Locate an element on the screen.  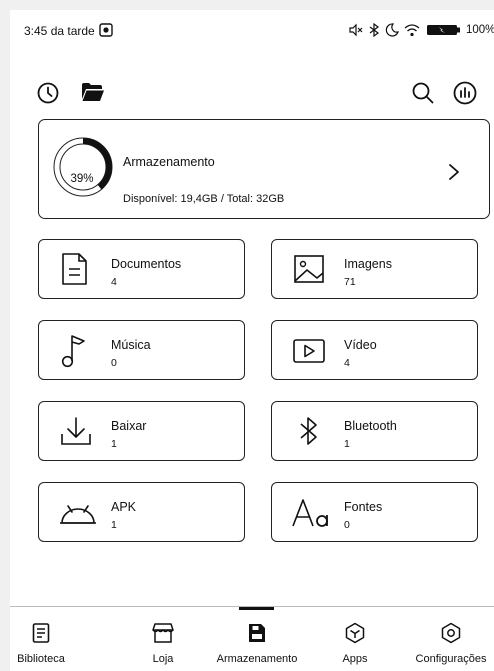
nav-library: Biblioteca is located at coordinates (48, 639).